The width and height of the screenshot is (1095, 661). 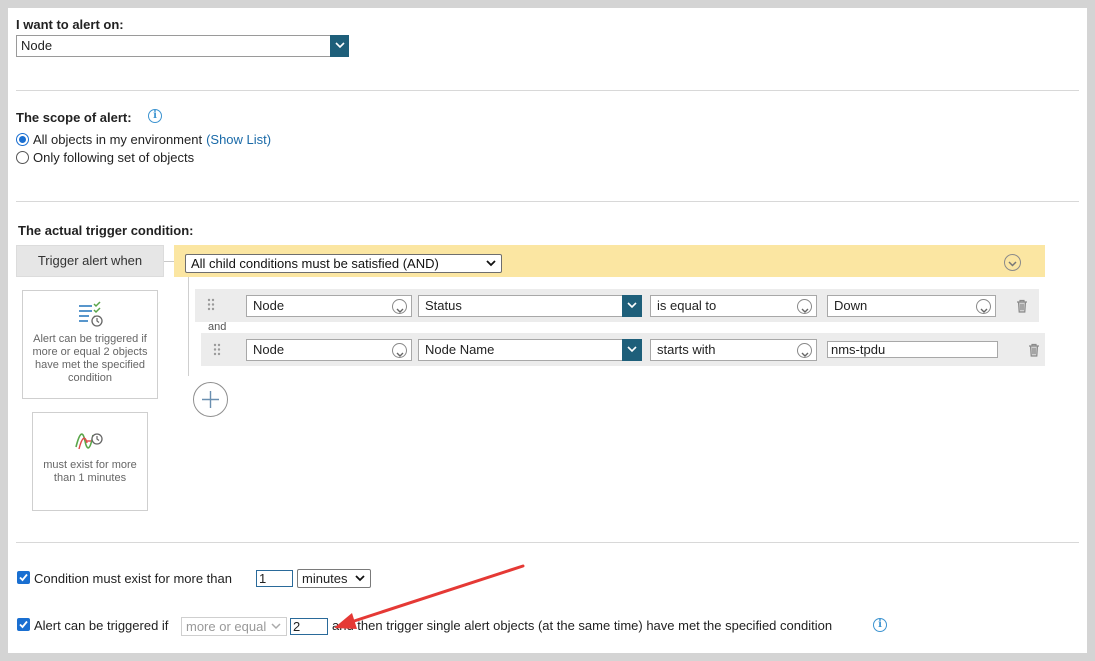 What do you see at coordinates (37, 45) in the screenshot?
I see `alert-on-value: Node` at bounding box center [37, 45].